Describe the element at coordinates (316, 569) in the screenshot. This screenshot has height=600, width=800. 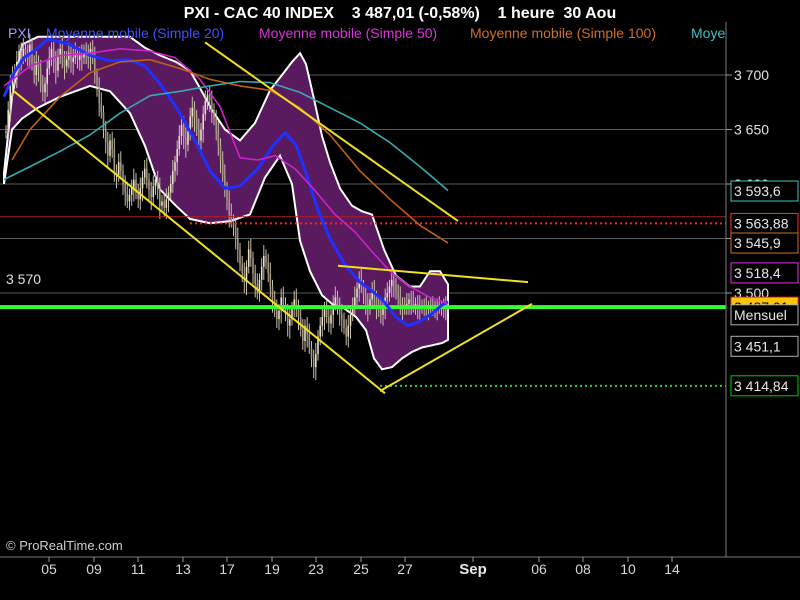
I see `x-tick-label-6: 23` at that location.